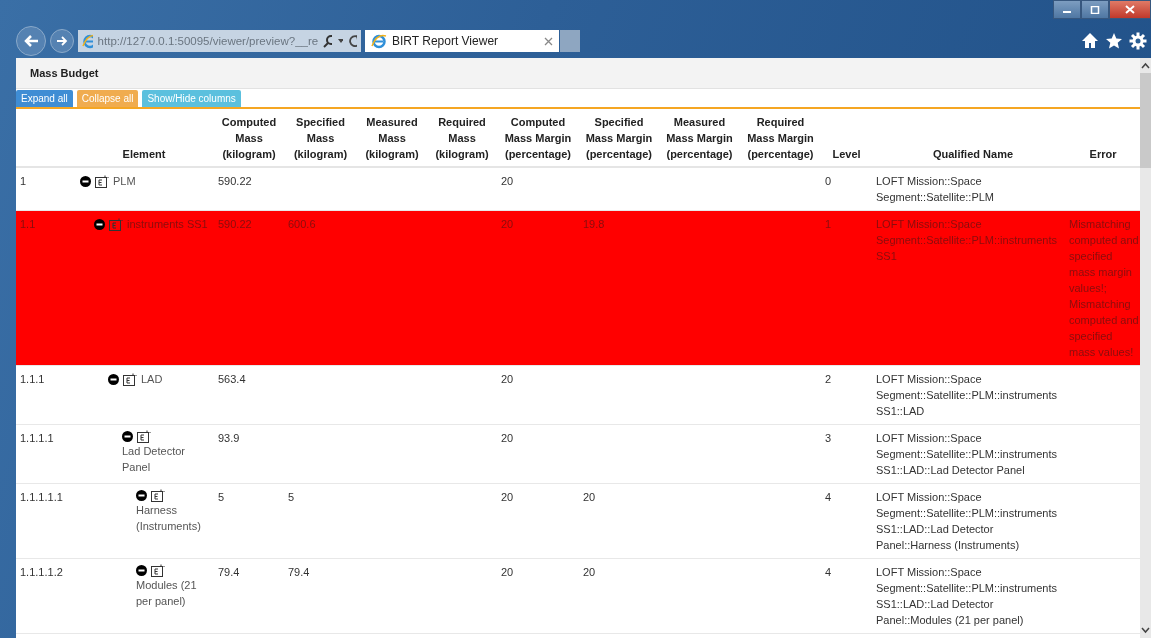 Image resolution: width=1151 pixels, height=638 pixels. What do you see at coordinates (699, 138) in the screenshot?
I see `column-header: Measured Mass Margin (percentage)` at bounding box center [699, 138].